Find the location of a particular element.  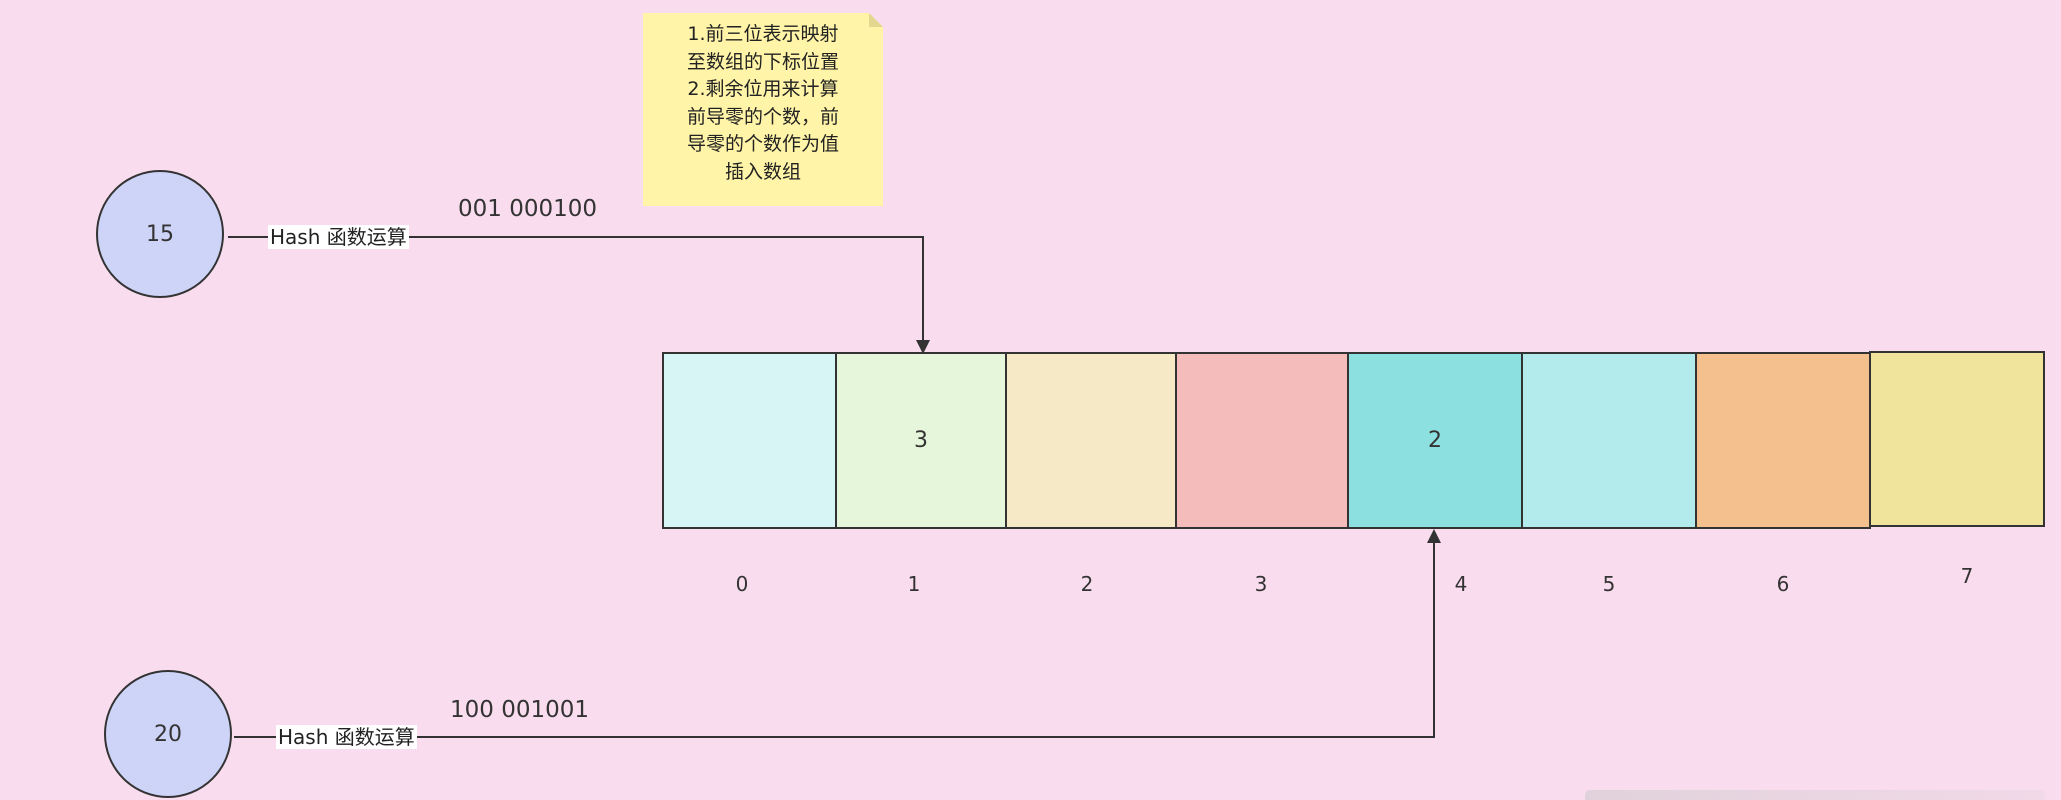

note-line: 1.前三位表示映射 is located at coordinates (763, 34).